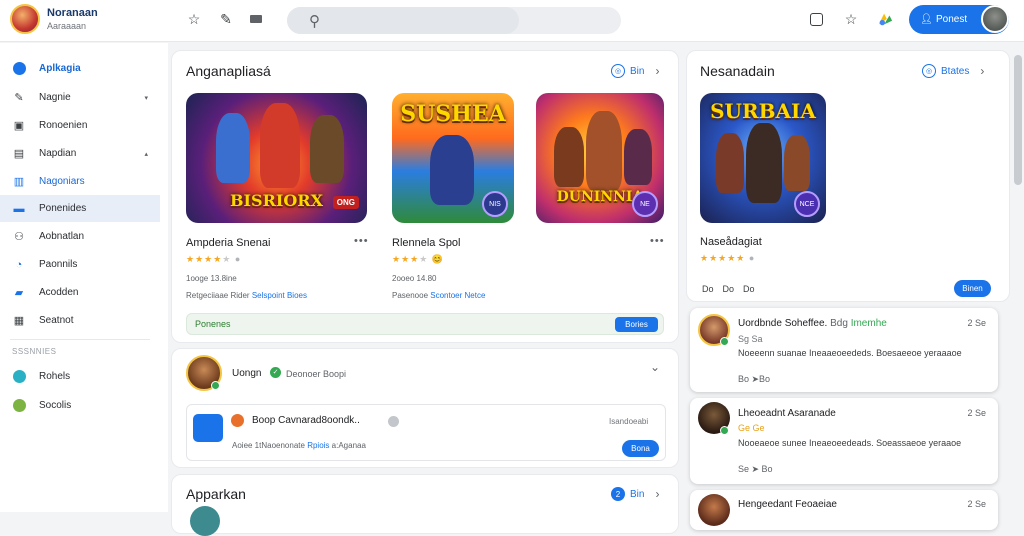 The width and height of the screenshot is (1024, 536). What do you see at coordinates (56, 320) in the screenshot?
I see `sidebar-item-label: Seatnot` at bounding box center [56, 320].